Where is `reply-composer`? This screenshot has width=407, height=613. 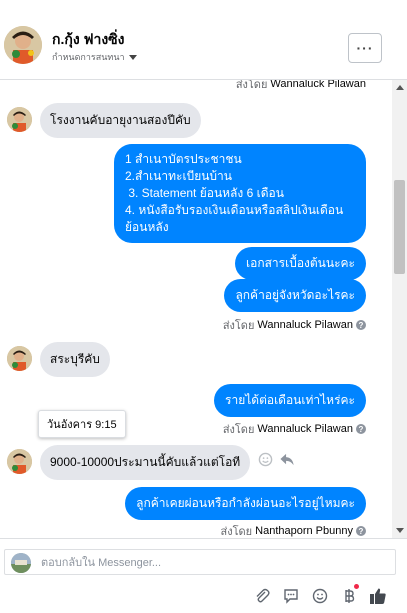 reply-composer is located at coordinates (203, 575).